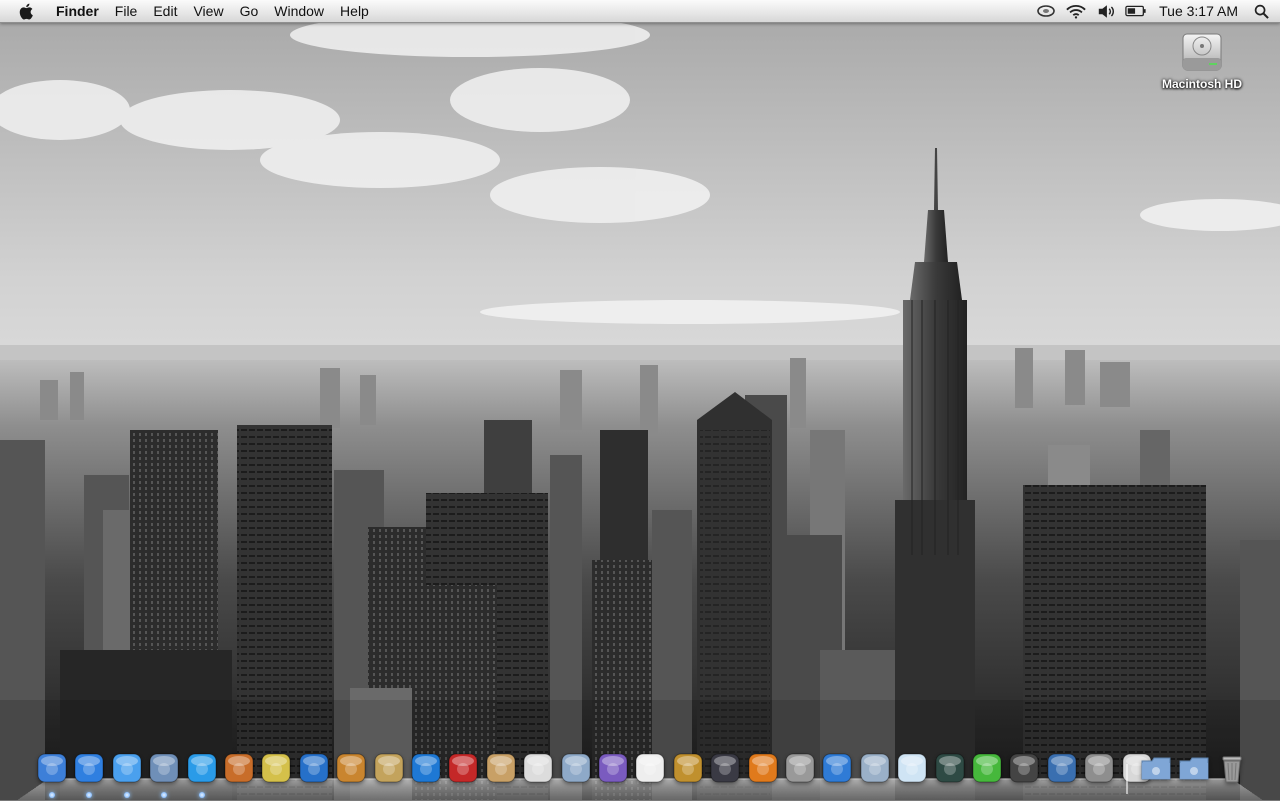 The height and width of the screenshot is (801, 1280). What do you see at coordinates (239, 769) in the screenshot?
I see `iphoto-icon` at bounding box center [239, 769].